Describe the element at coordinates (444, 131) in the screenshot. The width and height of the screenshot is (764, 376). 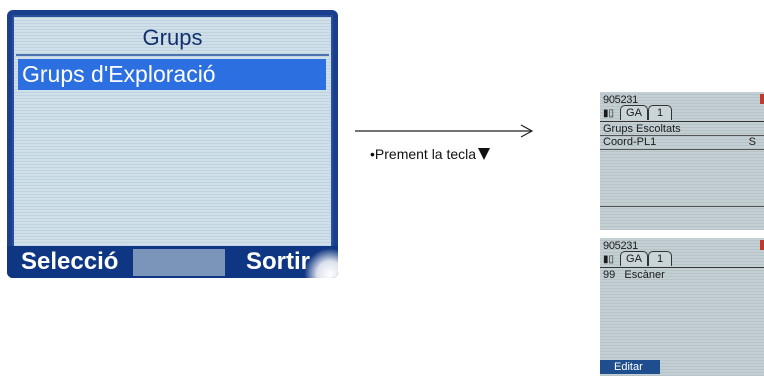
I see `right-arrow-icon` at that location.